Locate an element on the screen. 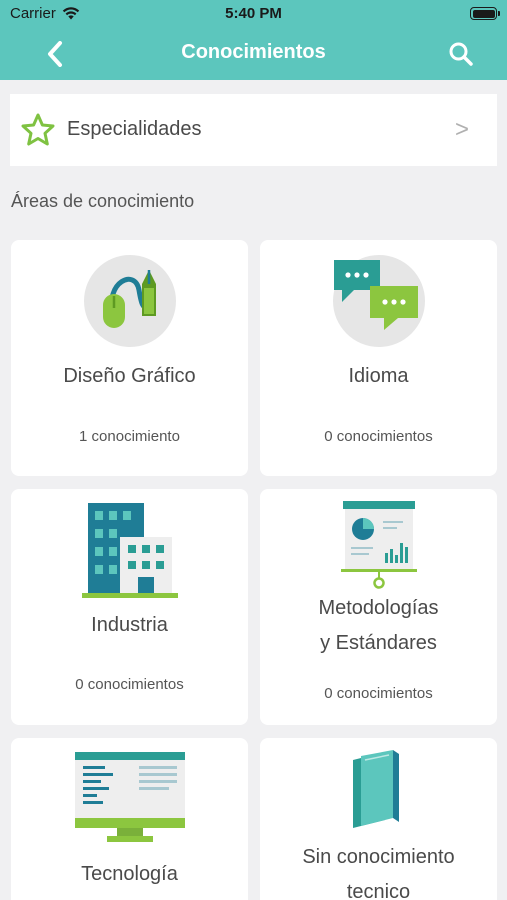 The height and width of the screenshot is (900, 507). area-card-diseno-grafico: Diseño Gráfico 1 conocimiento is located at coordinates (129, 358).